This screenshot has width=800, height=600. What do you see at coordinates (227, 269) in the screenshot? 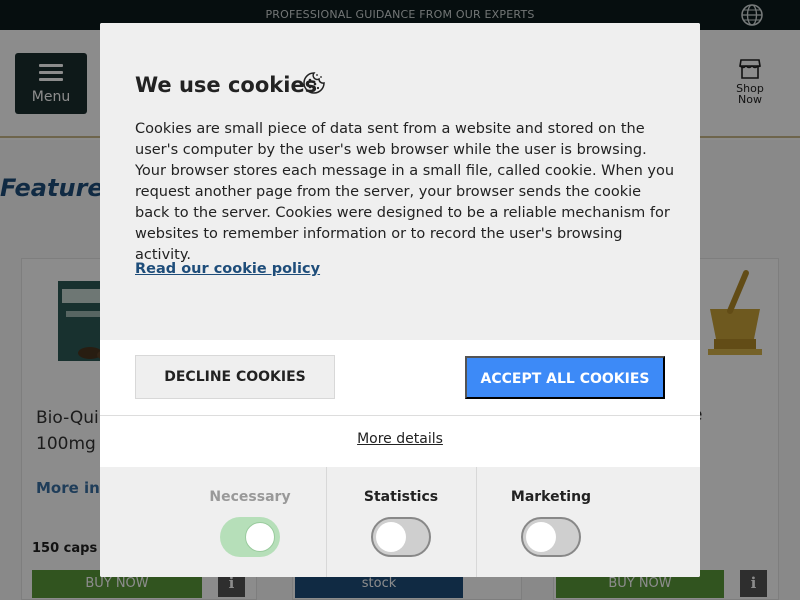
I see `cookie-policy-link: Read our cookie policy` at bounding box center [227, 269].